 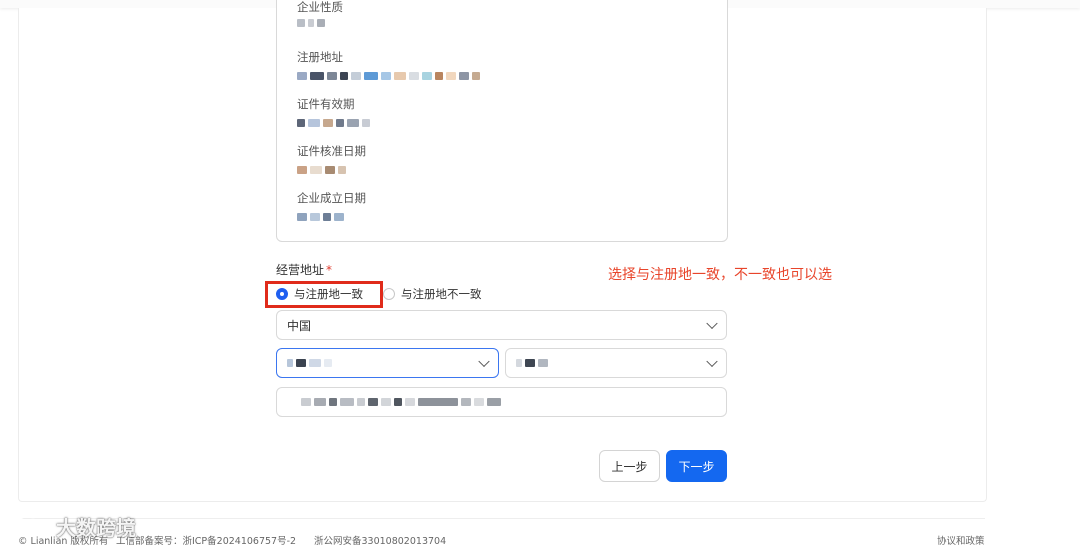 I want to click on radio-label: 与注册地不一致, so click(x=441, y=294).